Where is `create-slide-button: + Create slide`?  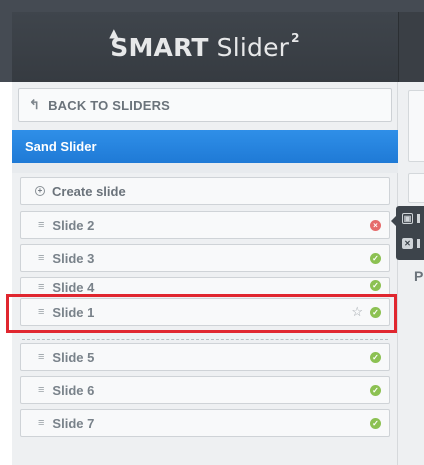 create-slide-button: + Create slide is located at coordinates (205, 191).